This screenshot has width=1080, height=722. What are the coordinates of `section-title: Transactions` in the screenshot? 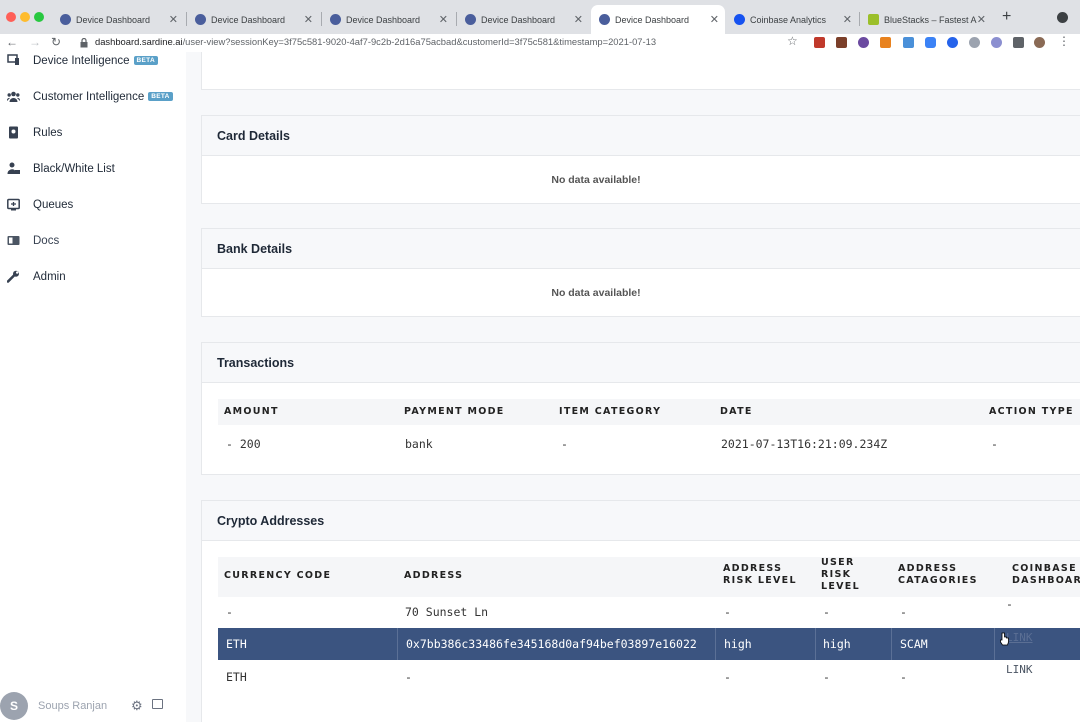 It's located at (256, 362).